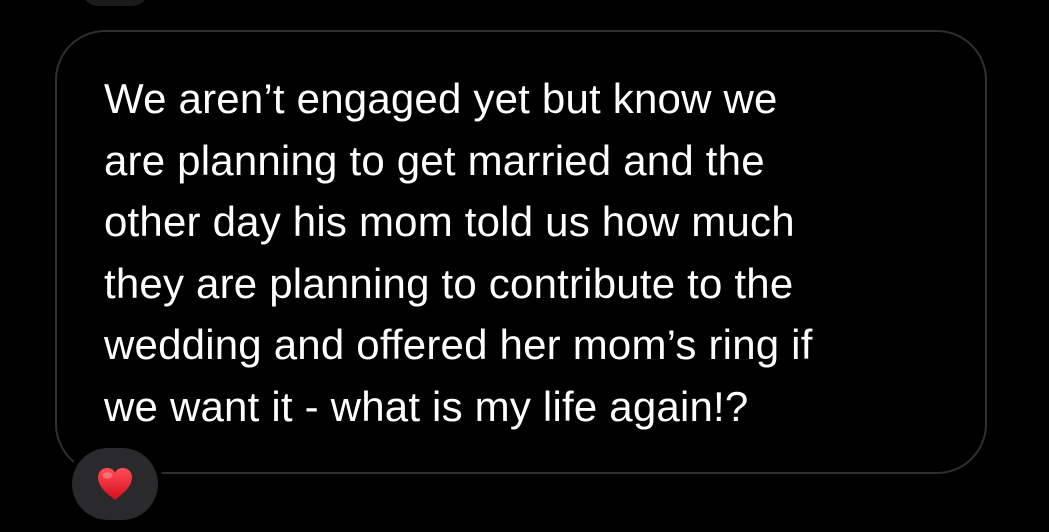 The width and height of the screenshot is (1049, 532). What do you see at coordinates (449, 221) in the screenshot?
I see `message-line: other day his mom told us how much` at bounding box center [449, 221].